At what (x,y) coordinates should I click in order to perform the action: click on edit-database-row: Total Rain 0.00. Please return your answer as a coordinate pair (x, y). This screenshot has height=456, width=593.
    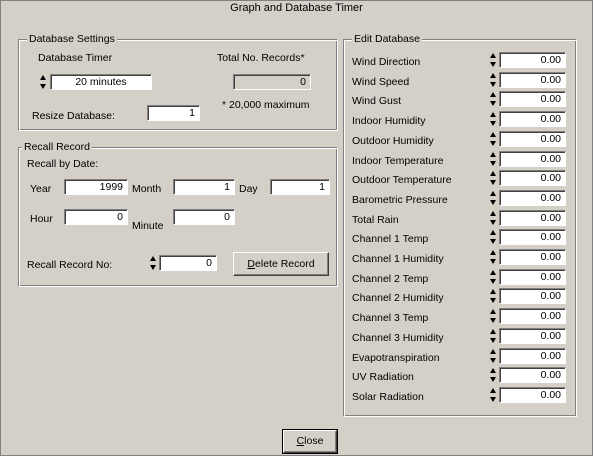
    Looking at the image, I should click on (464, 217).